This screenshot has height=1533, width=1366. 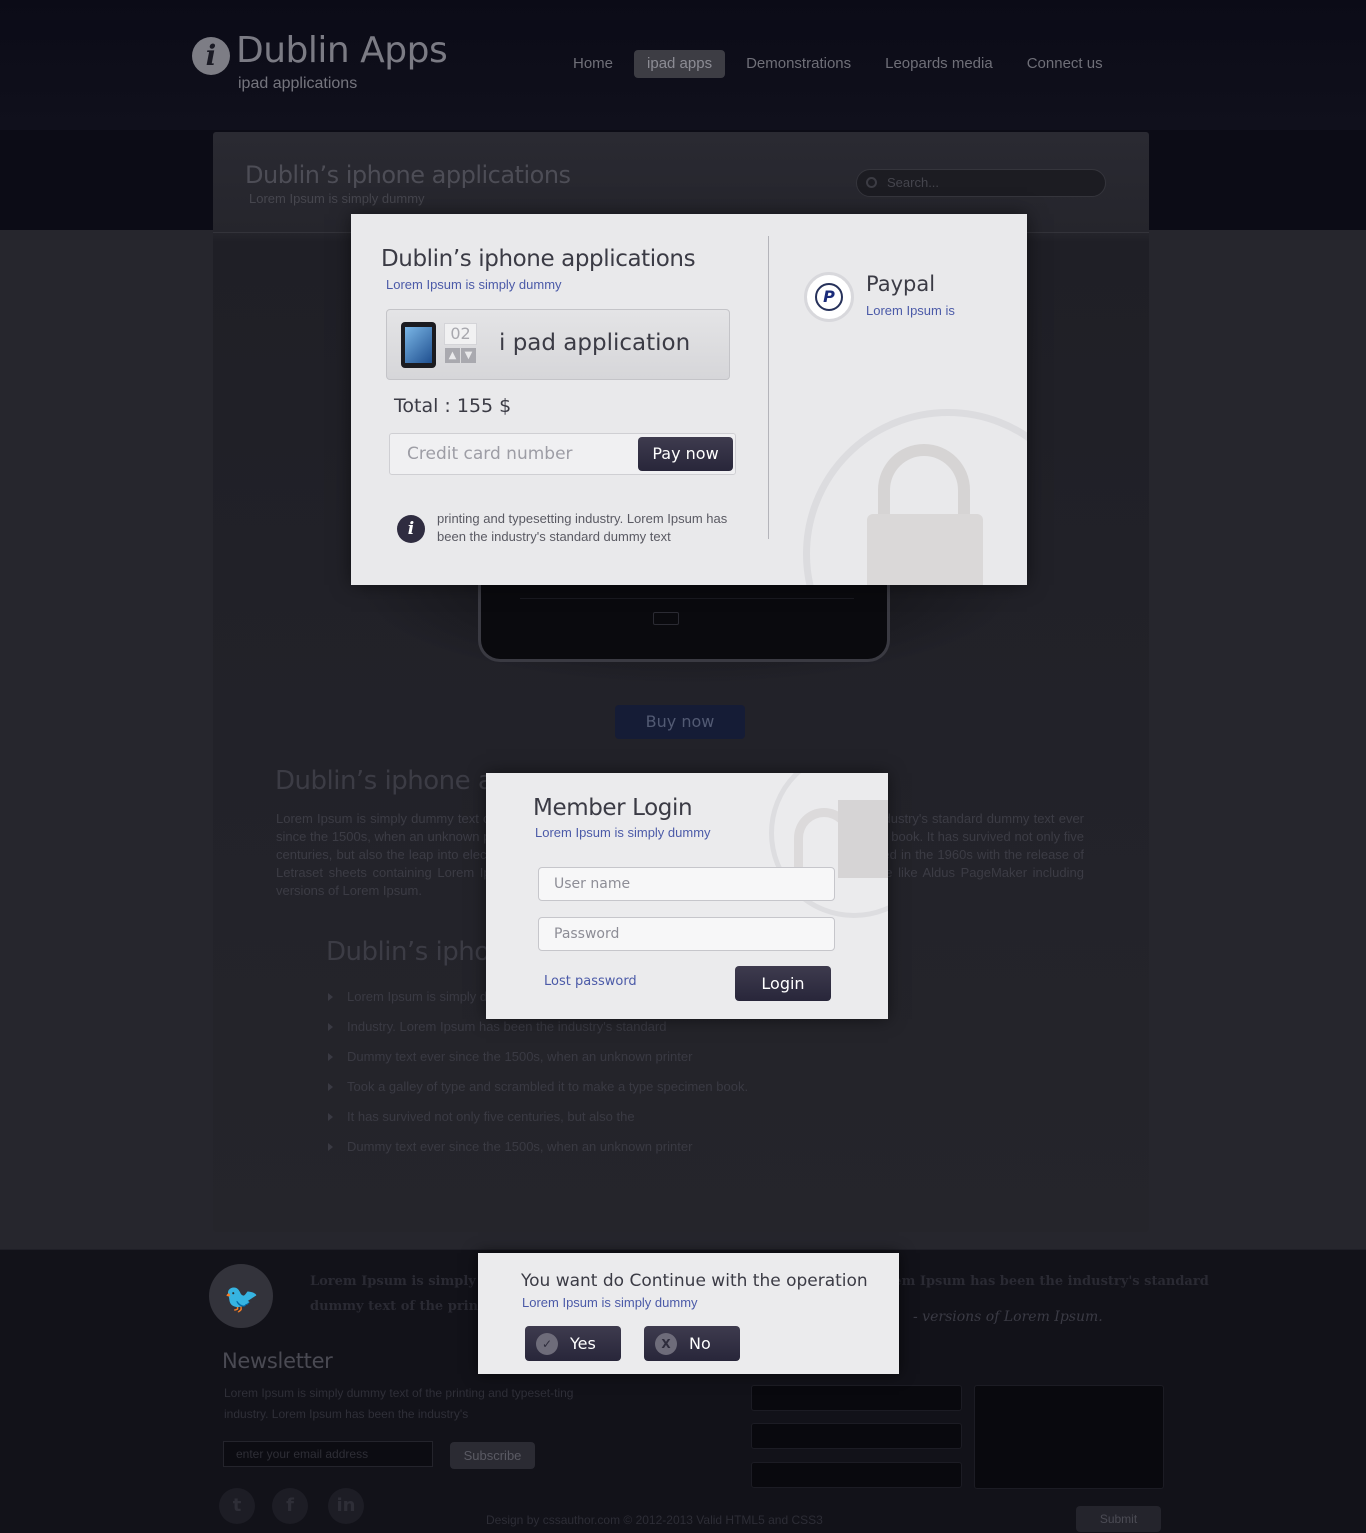 I want to click on pay-now-button: Pay now, so click(x=685, y=454).